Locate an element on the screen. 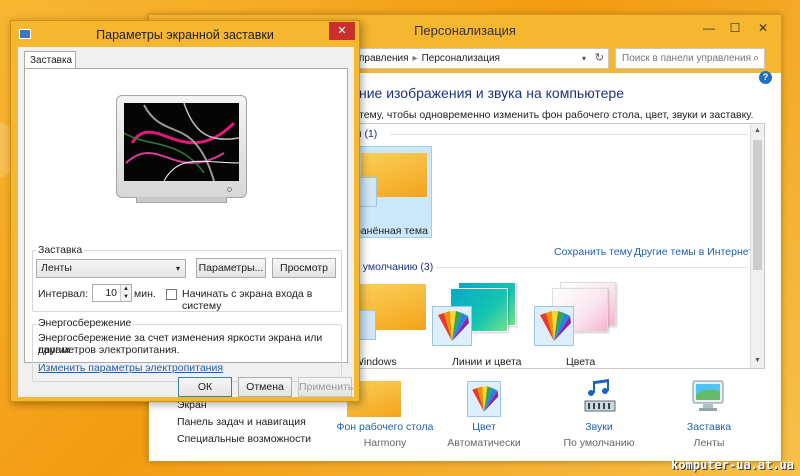 This screenshot has width=800, height=476. screensaver-preview is located at coordinates (181, 142).